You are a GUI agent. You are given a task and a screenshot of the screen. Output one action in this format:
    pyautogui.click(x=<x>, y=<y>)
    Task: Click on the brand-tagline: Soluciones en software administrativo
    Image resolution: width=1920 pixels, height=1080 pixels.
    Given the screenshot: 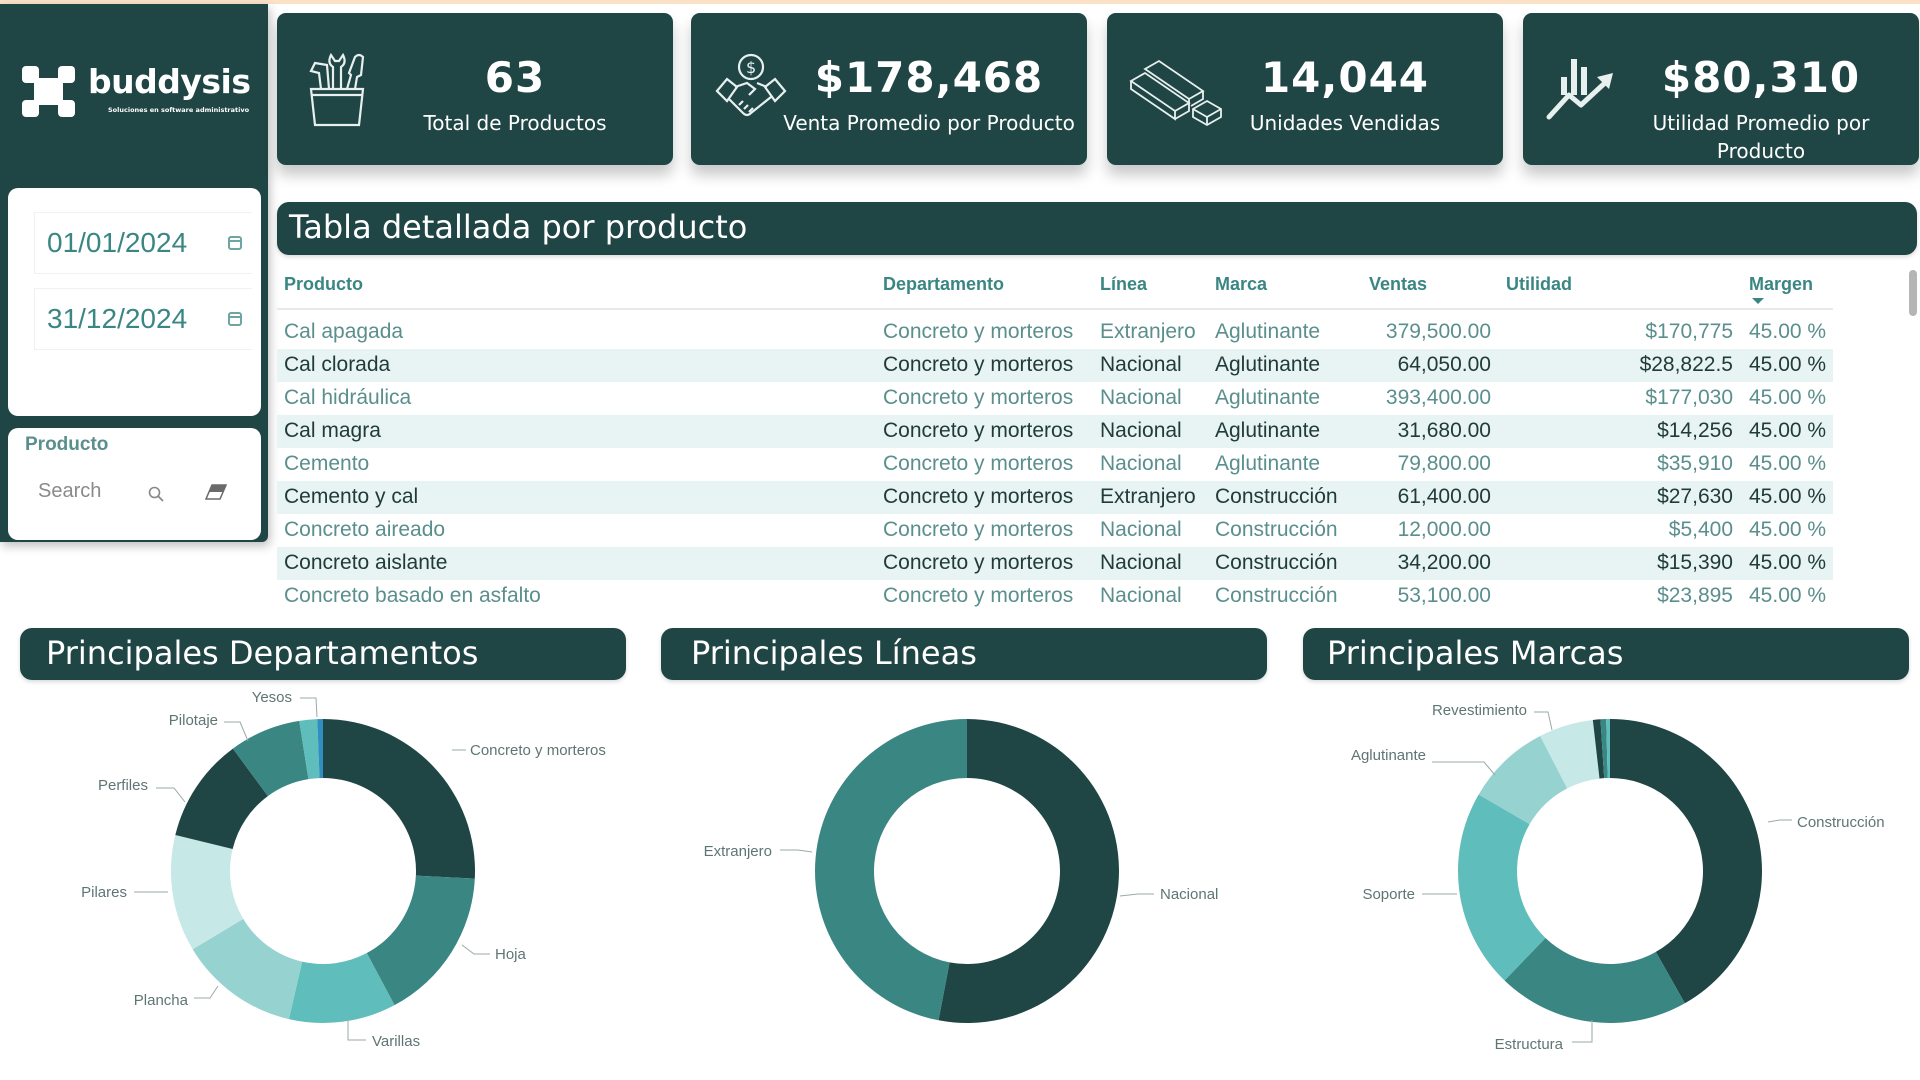 What is the action you would take?
    pyautogui.click(x=179, y=110)
    